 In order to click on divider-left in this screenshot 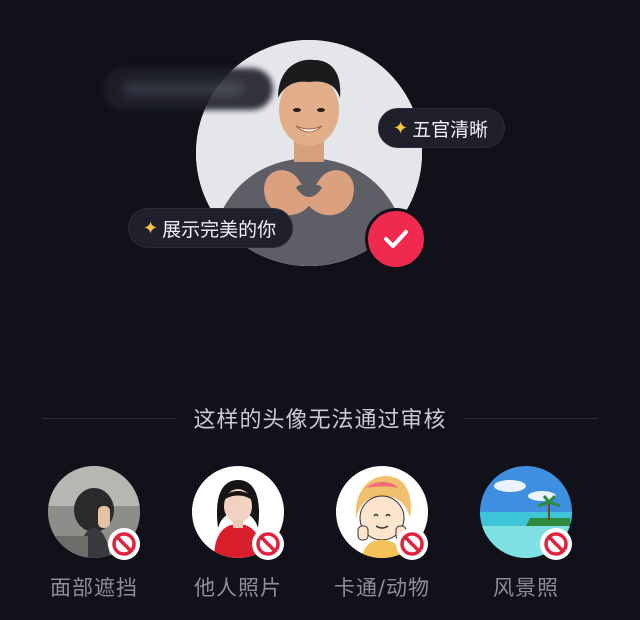, I will do `click(109, 418)`.